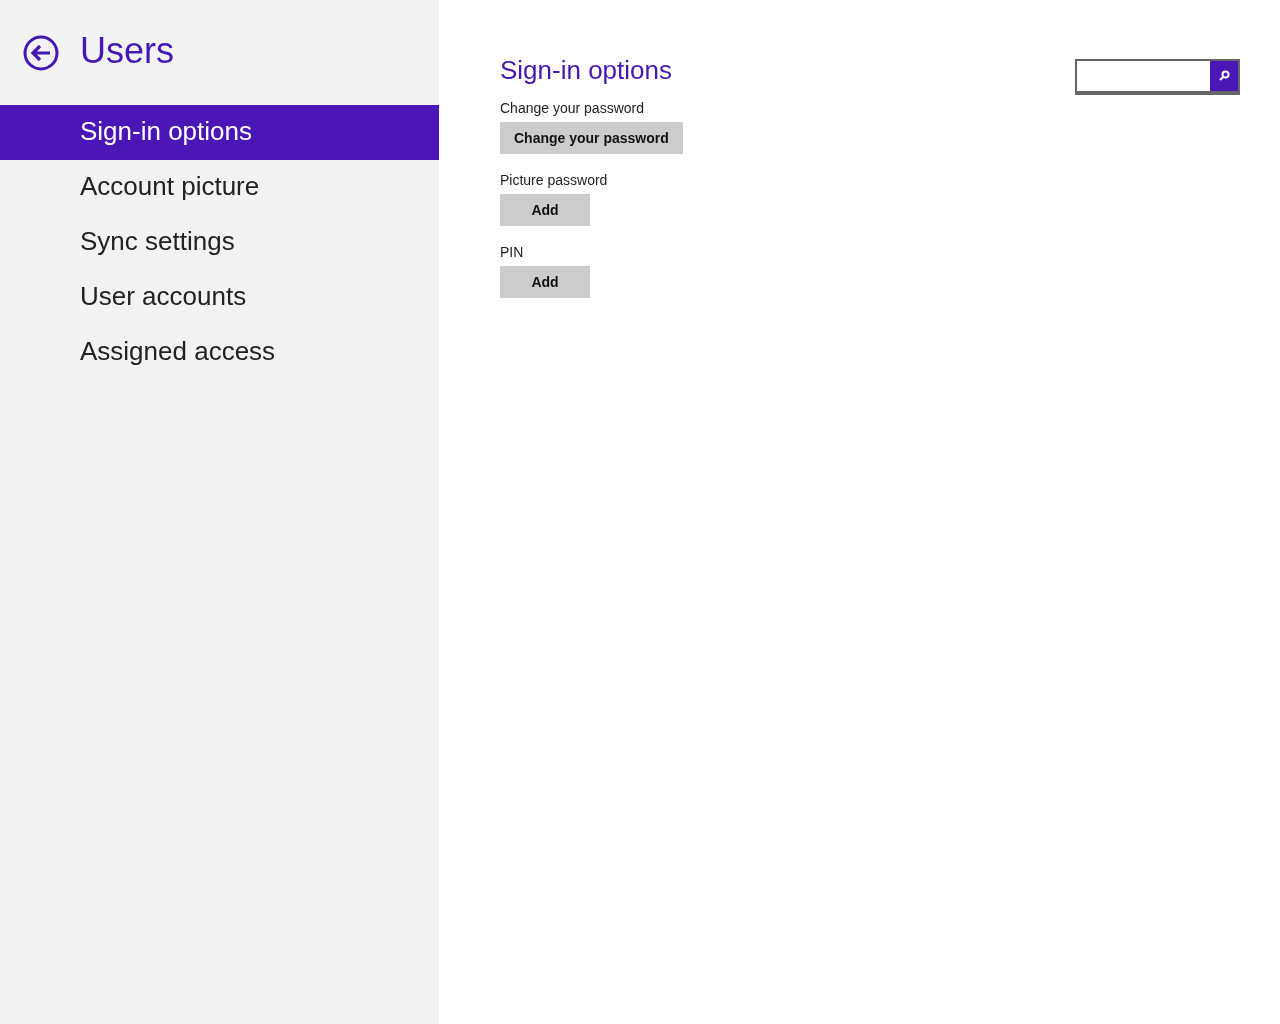 This screenshot has height=1024, width=1280. I want to click on page-title: Users, so click(127, 51).